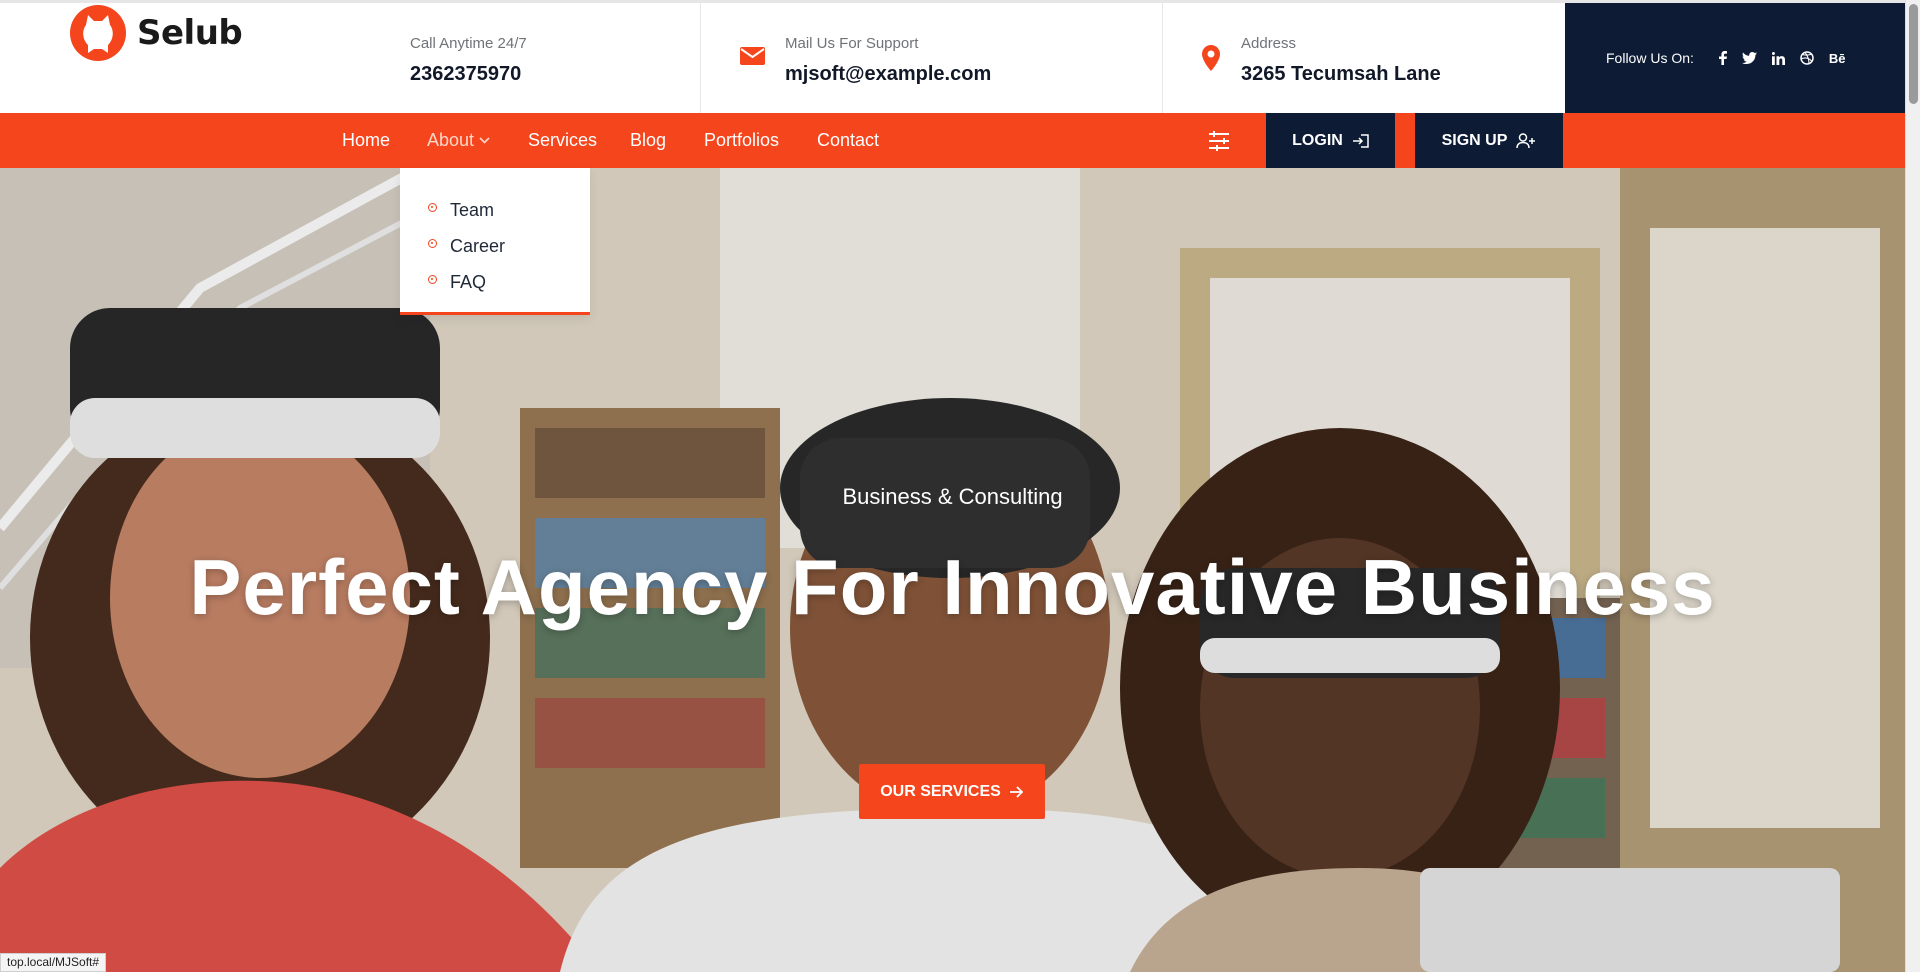 The width and height of the screenshot is (1920, 972). I want to click on scrollbar-thumb, so click(1913, 54).